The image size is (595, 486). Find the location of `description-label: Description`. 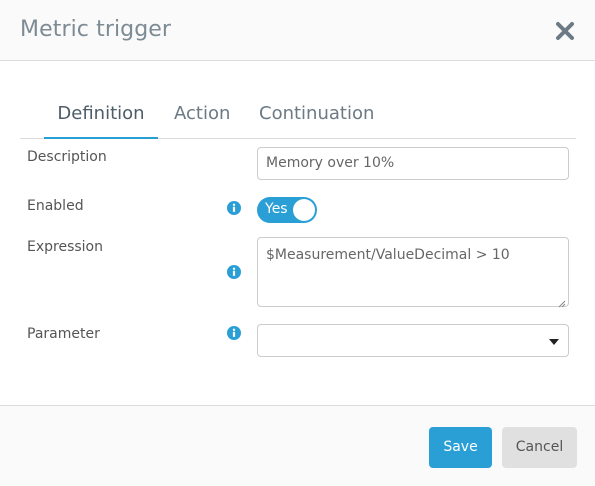

description-label: Description is located at coordinates (67, 157).